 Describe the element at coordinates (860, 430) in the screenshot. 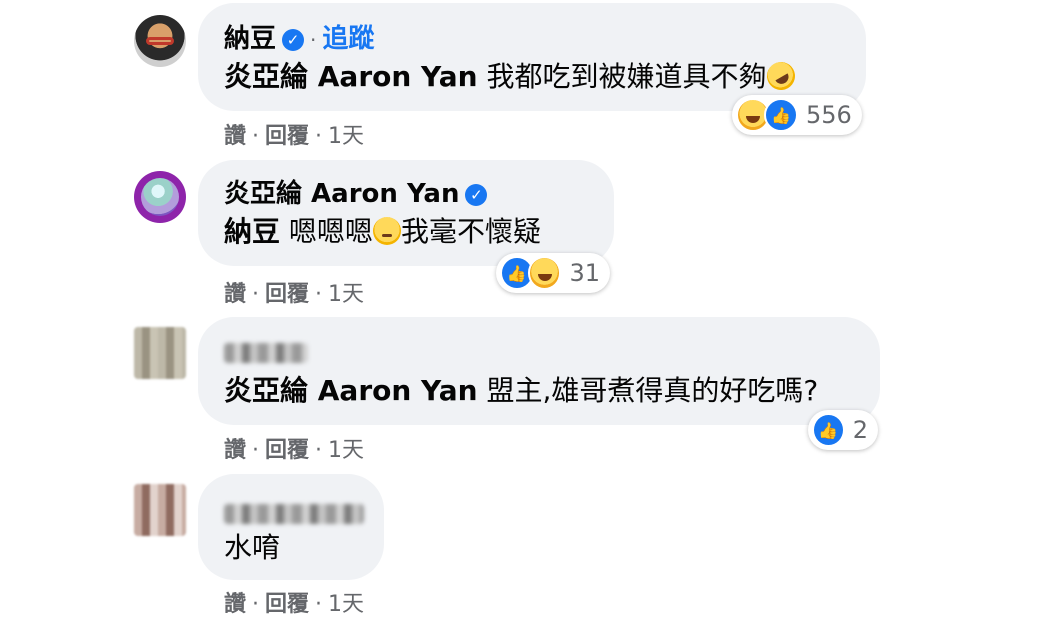

I see `reaction-count: 2` at that location.